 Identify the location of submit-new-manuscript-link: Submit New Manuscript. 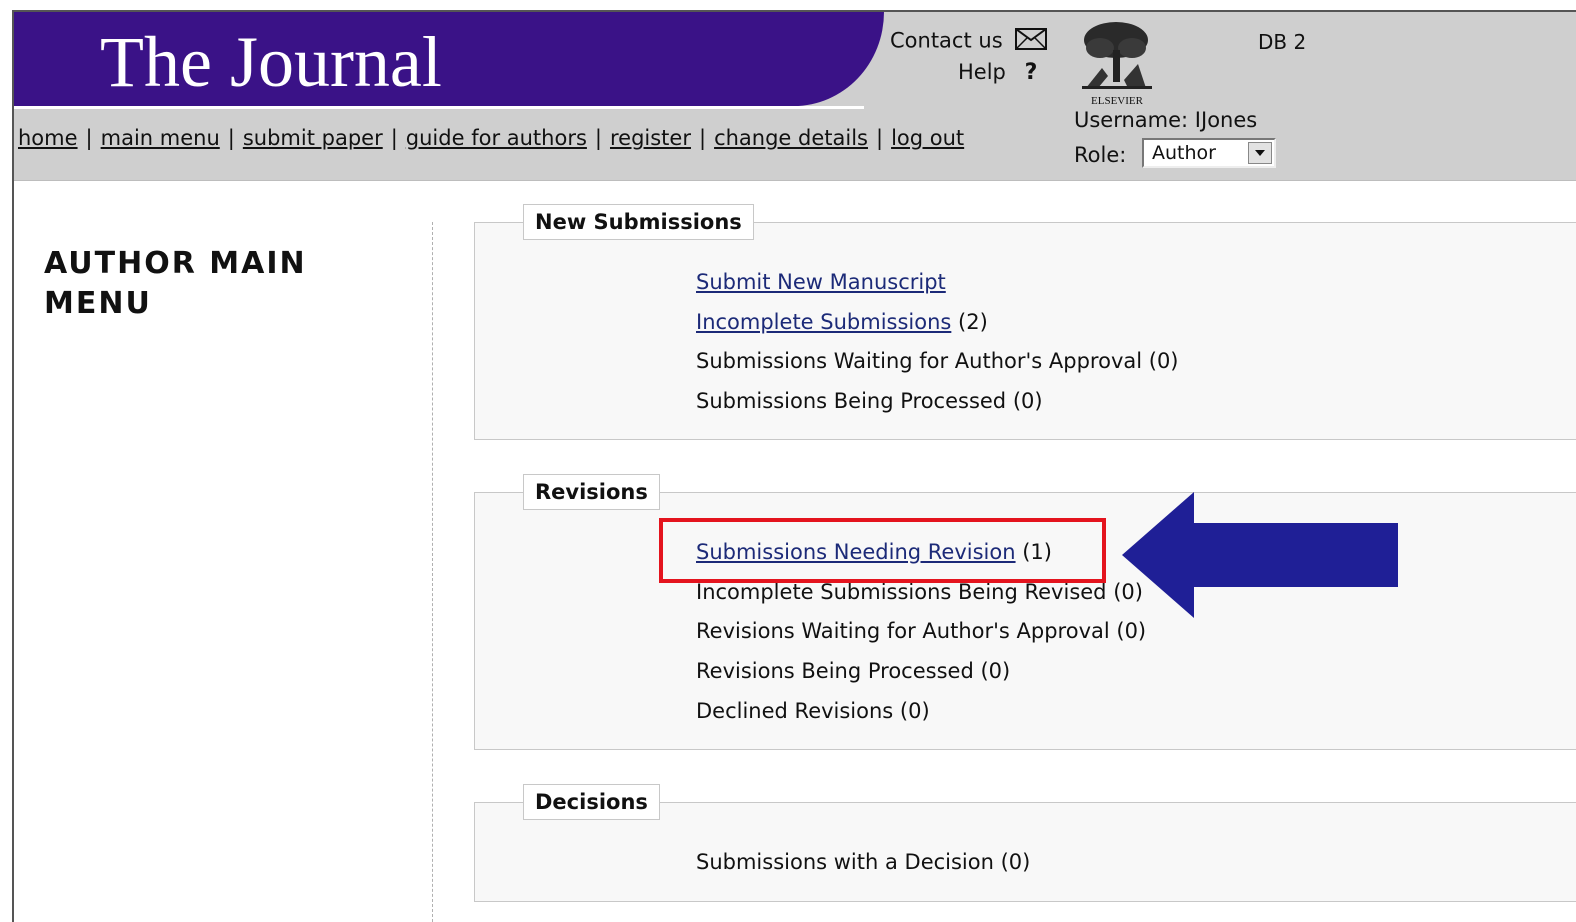
(821, 282).